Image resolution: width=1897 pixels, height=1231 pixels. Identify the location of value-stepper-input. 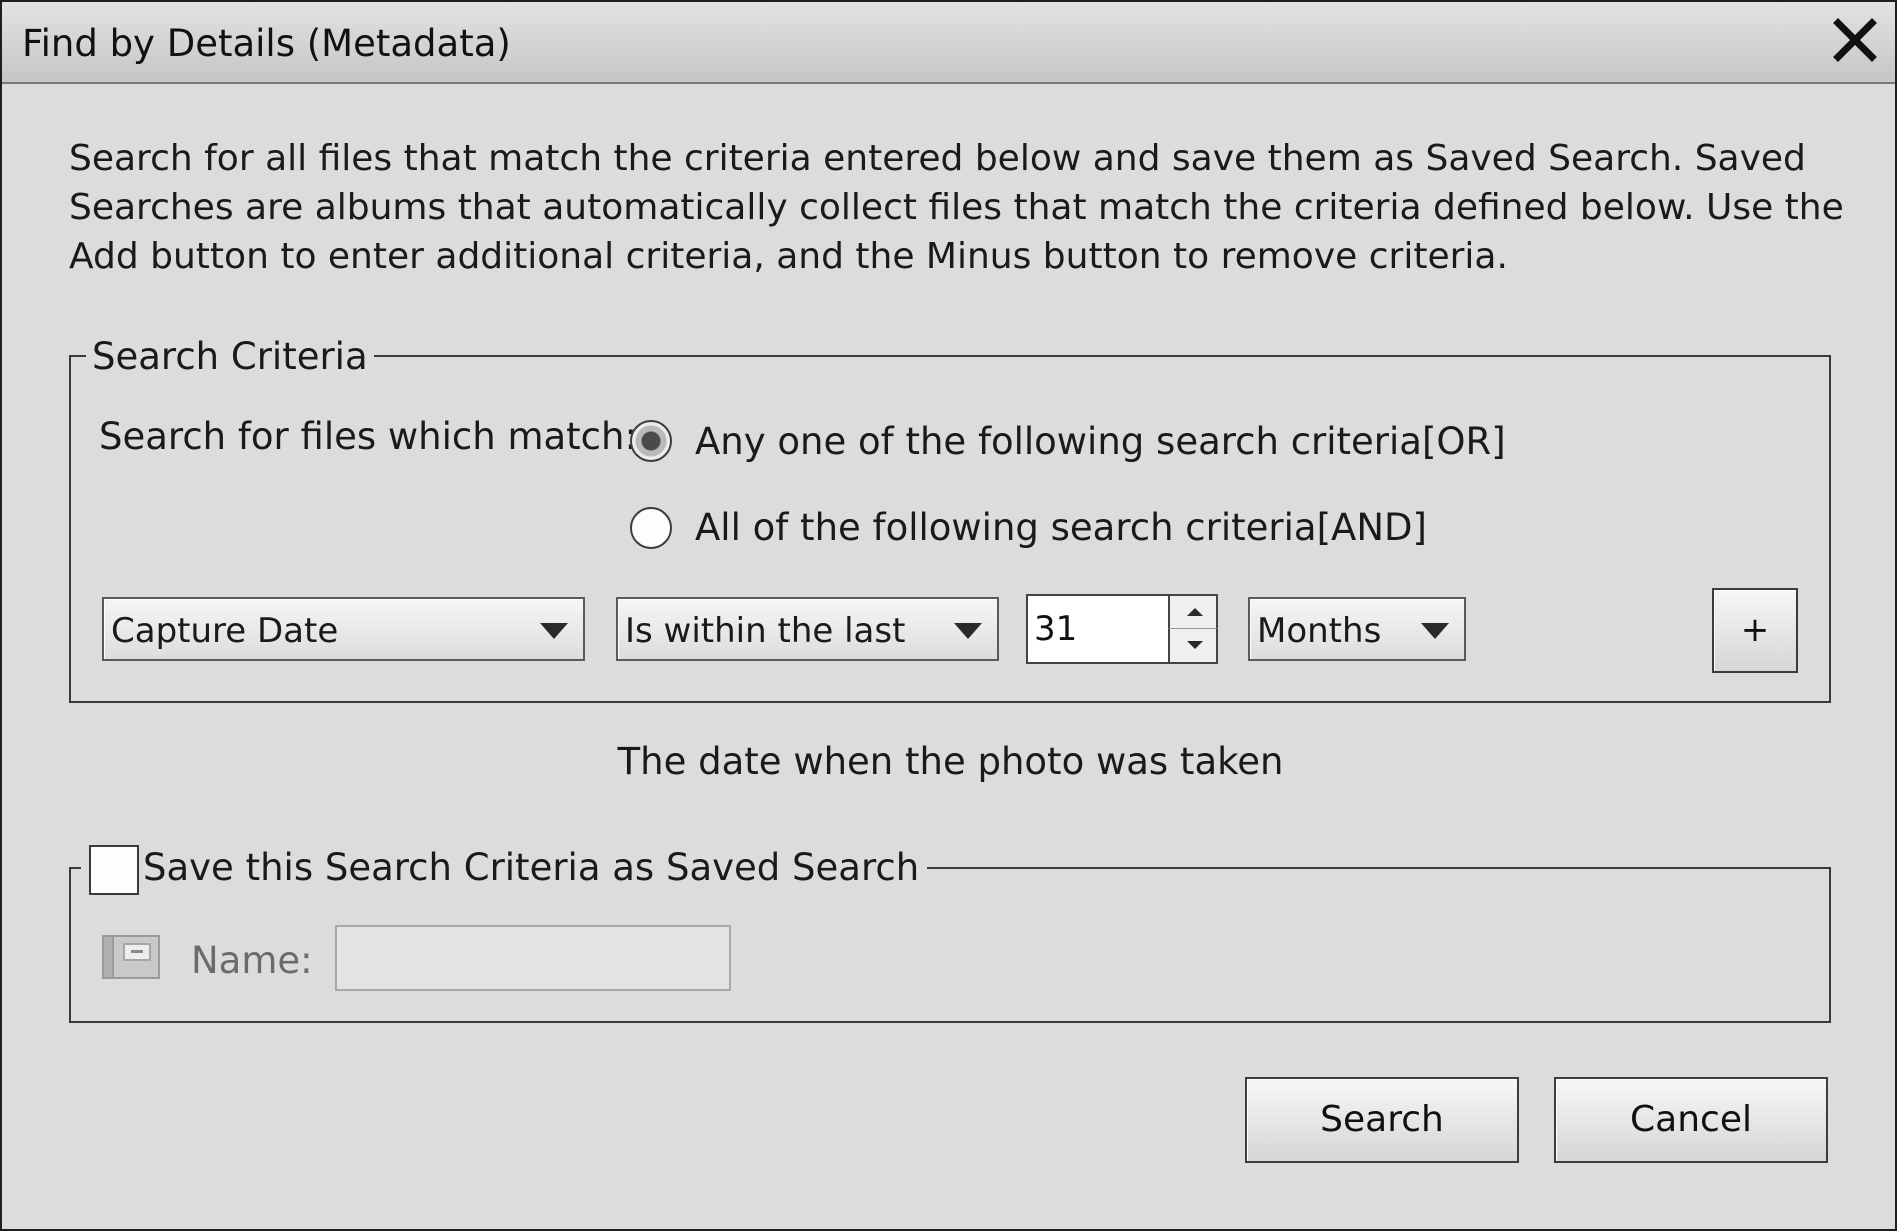
(1097, 629).